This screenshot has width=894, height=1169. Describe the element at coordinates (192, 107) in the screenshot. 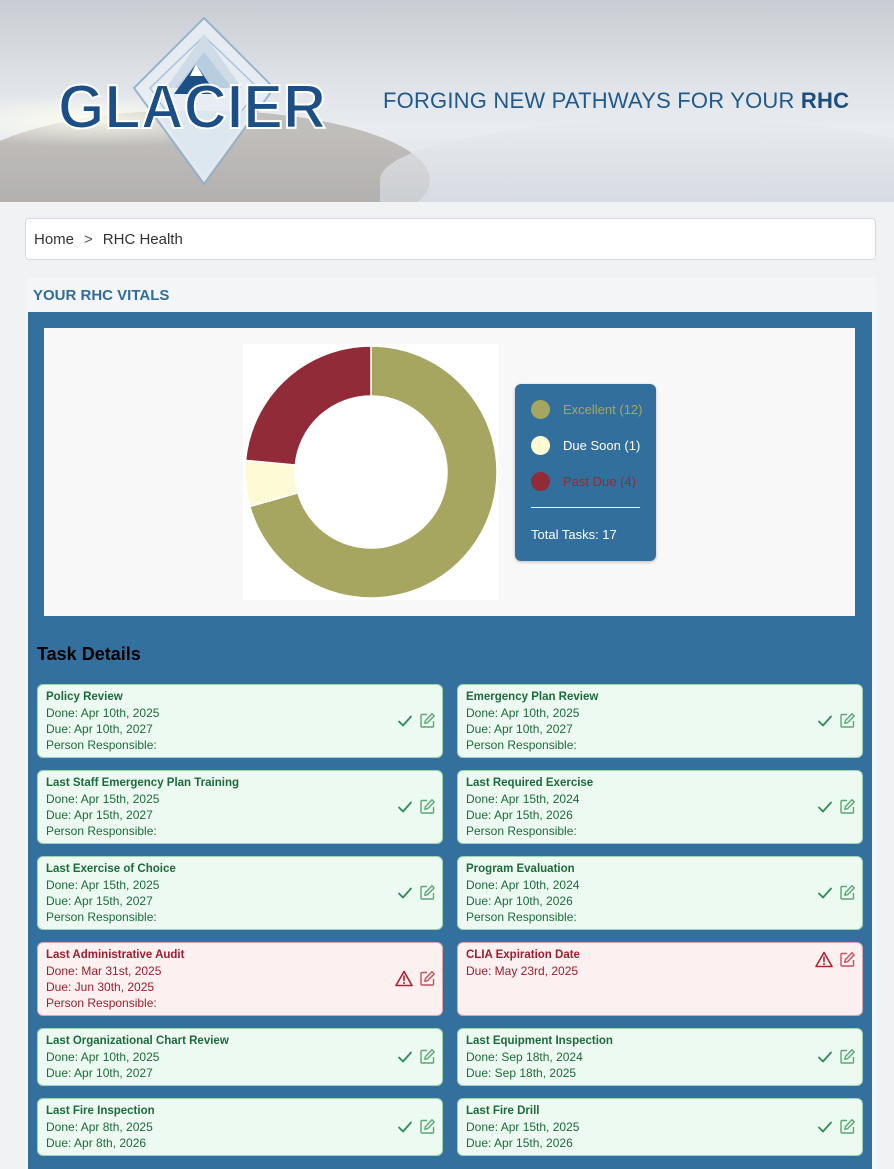

I see `logo-text: GLACIER` at that location.